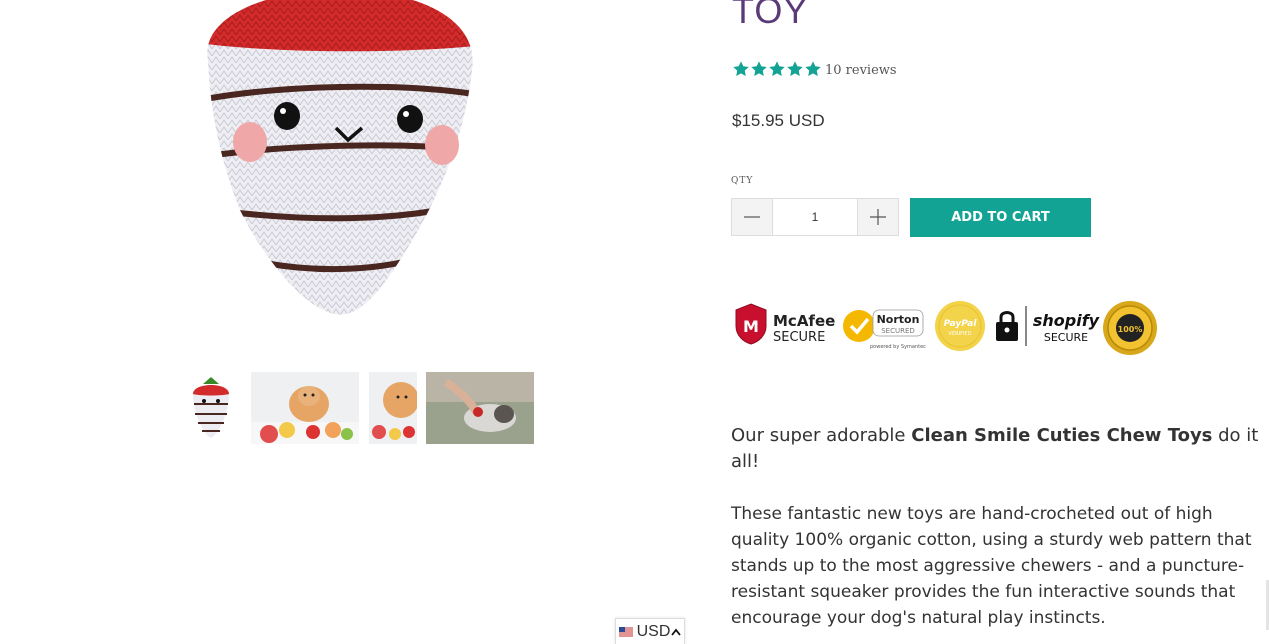  What do you see at coordinates (898, 319) in the screenshot?
I see `svg-text: Norton` at bounding box center [898, 319].